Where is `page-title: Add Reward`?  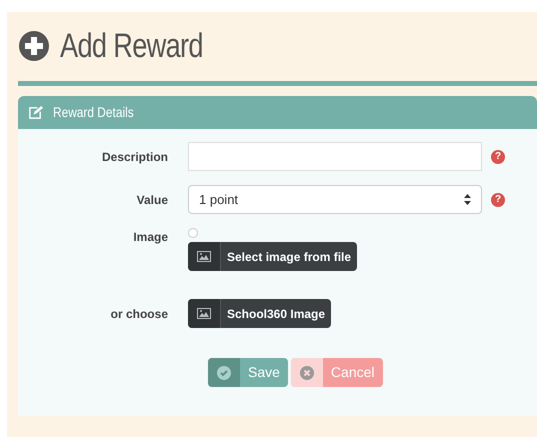
page-title: Add Reward is located at coordinates (131, 46).